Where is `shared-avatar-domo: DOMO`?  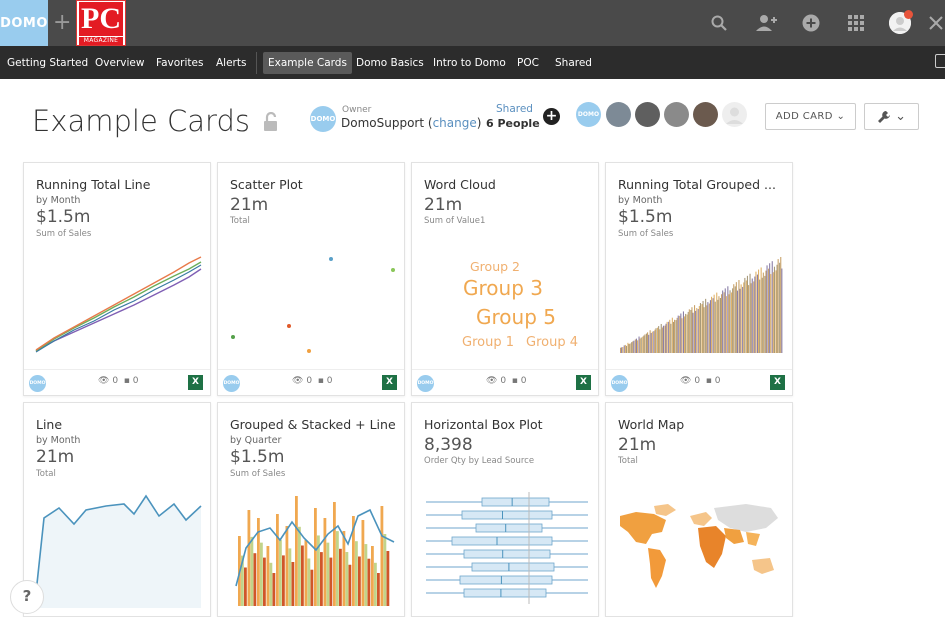 shared-avatar-domo: DOMO is located at coordinates (588, 114).